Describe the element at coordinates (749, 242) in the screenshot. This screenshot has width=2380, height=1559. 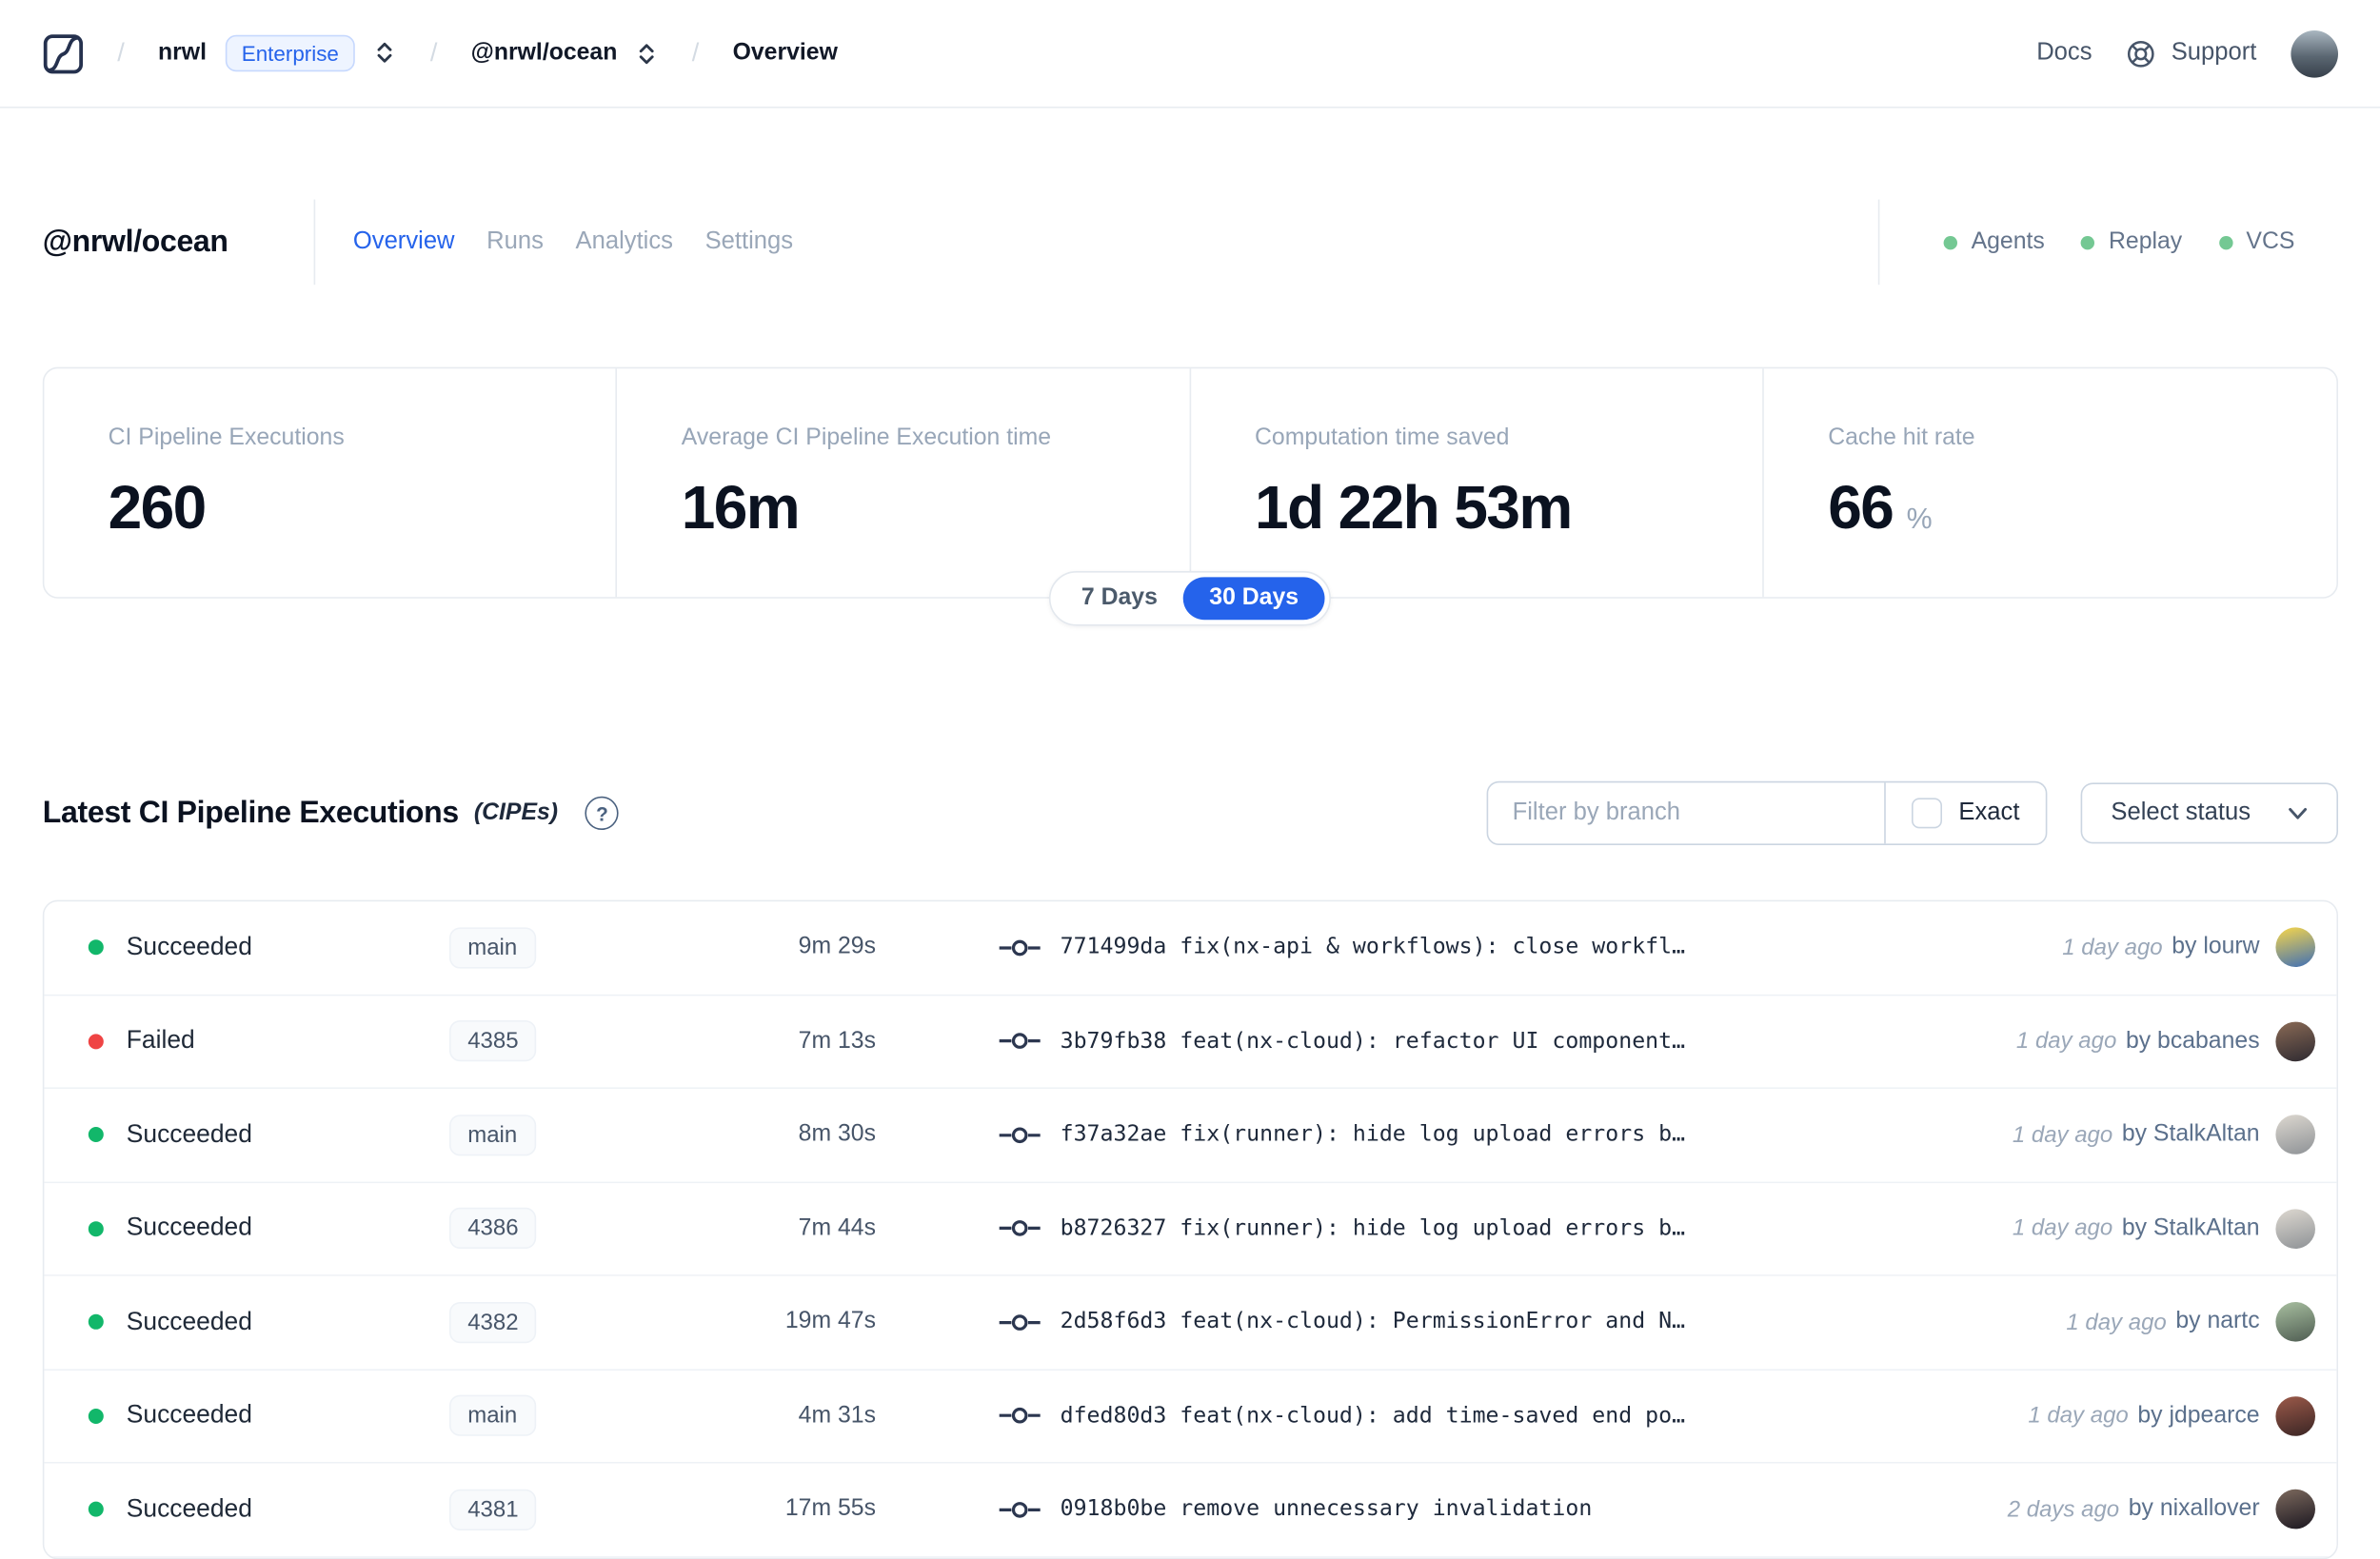
I see `tab-settings: Settings` at that location.